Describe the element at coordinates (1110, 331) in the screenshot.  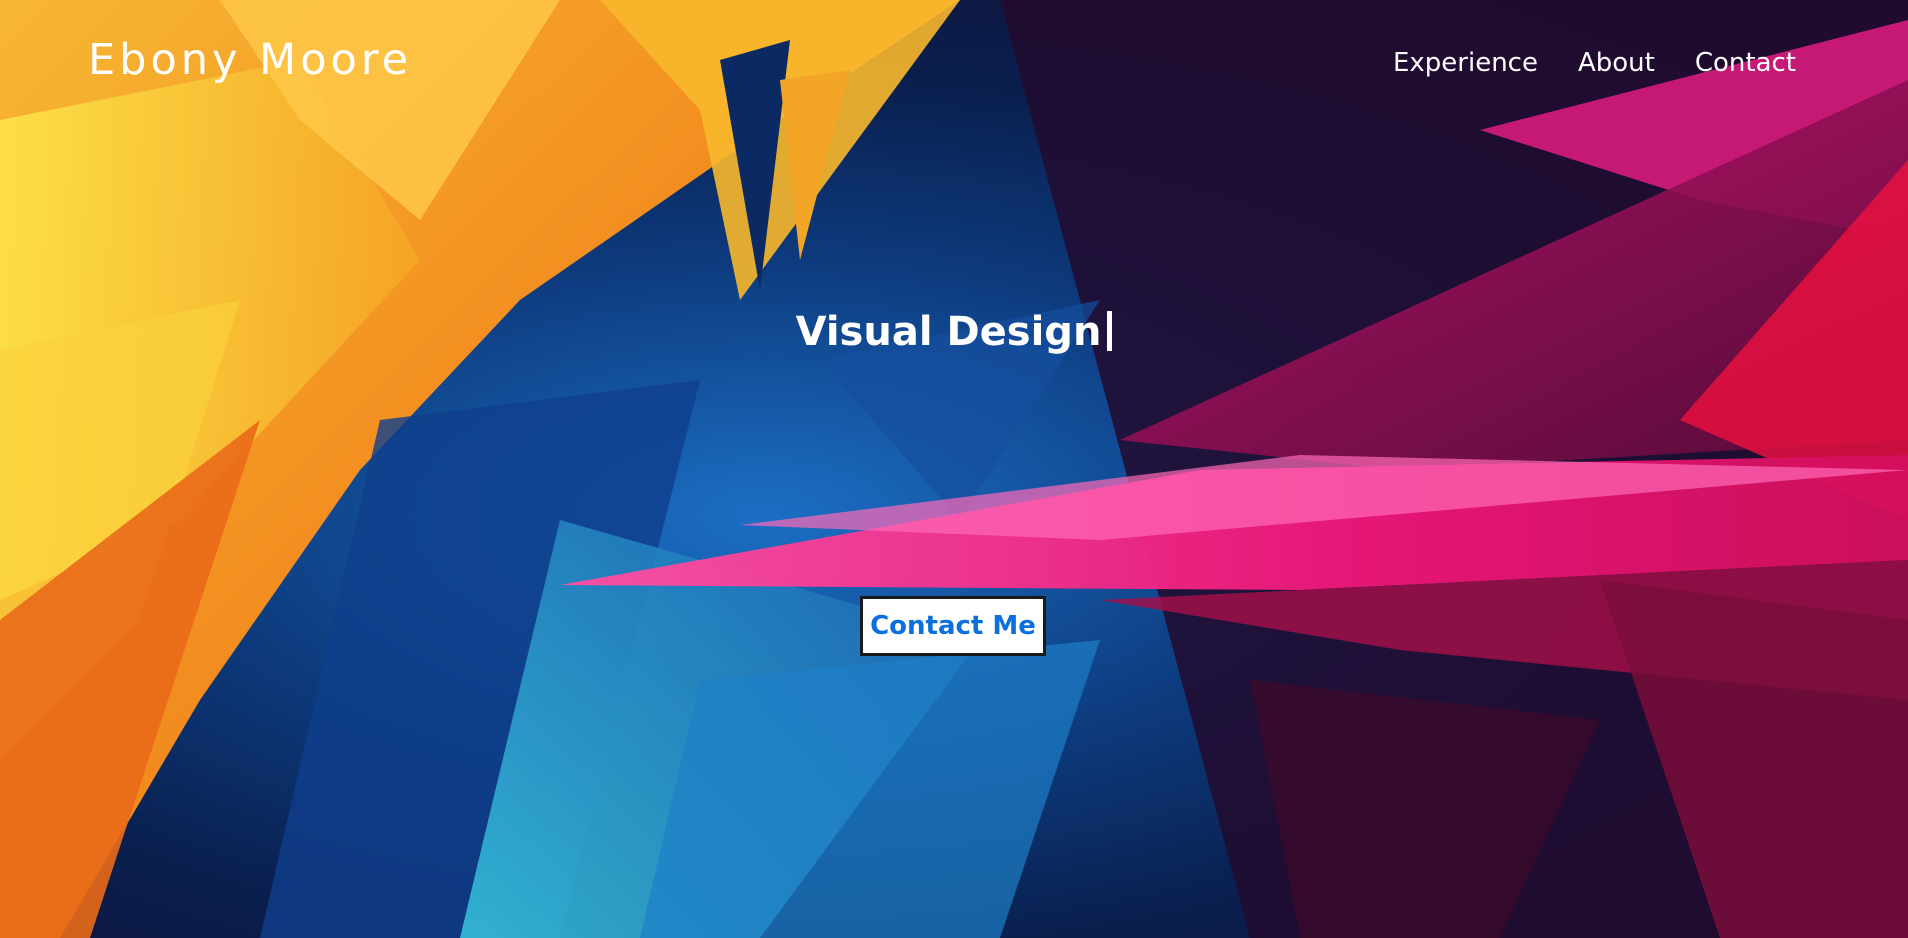
I see `typing-cursor` at that location.